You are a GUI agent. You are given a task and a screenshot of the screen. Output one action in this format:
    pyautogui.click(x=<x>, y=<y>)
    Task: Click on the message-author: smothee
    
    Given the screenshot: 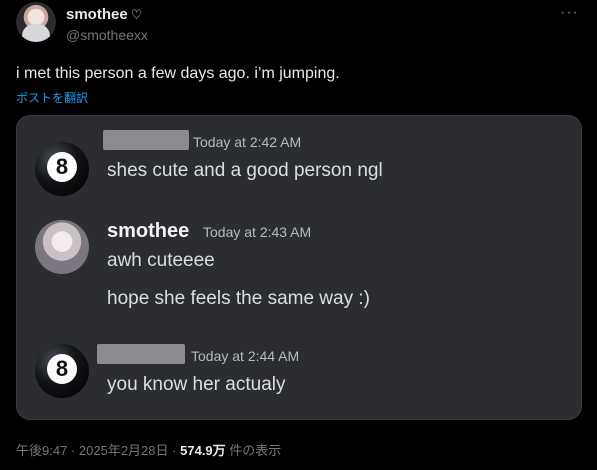 What is the action you would take?
    pyautogui.click(x=148, y=231)
    